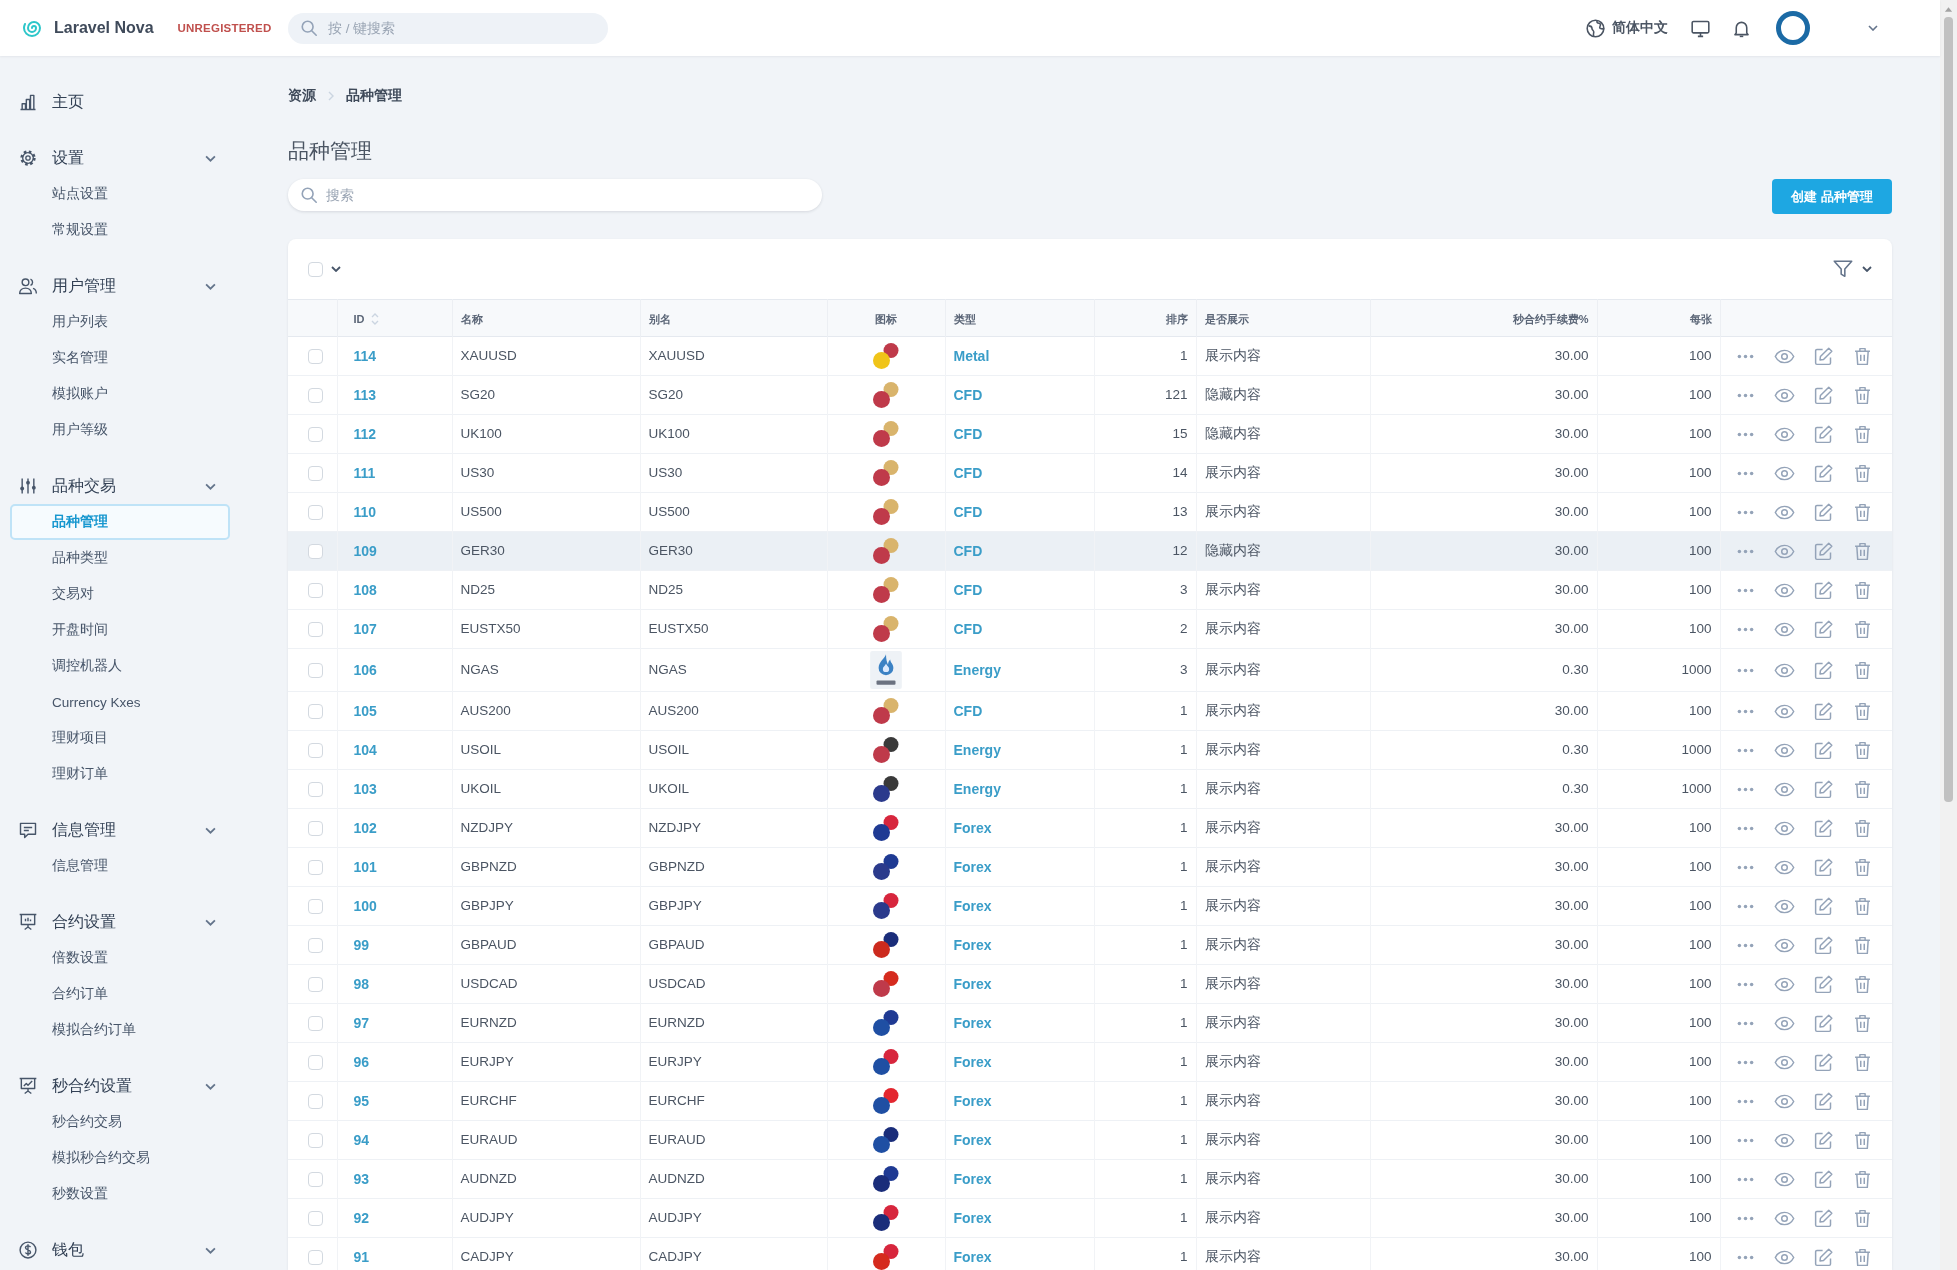 This screenshot has height=1270, width=1957. Describe the element at coordinates (75, 1086) in the screenshot. I see `sidebar-link: 秒合约设置` at that location.